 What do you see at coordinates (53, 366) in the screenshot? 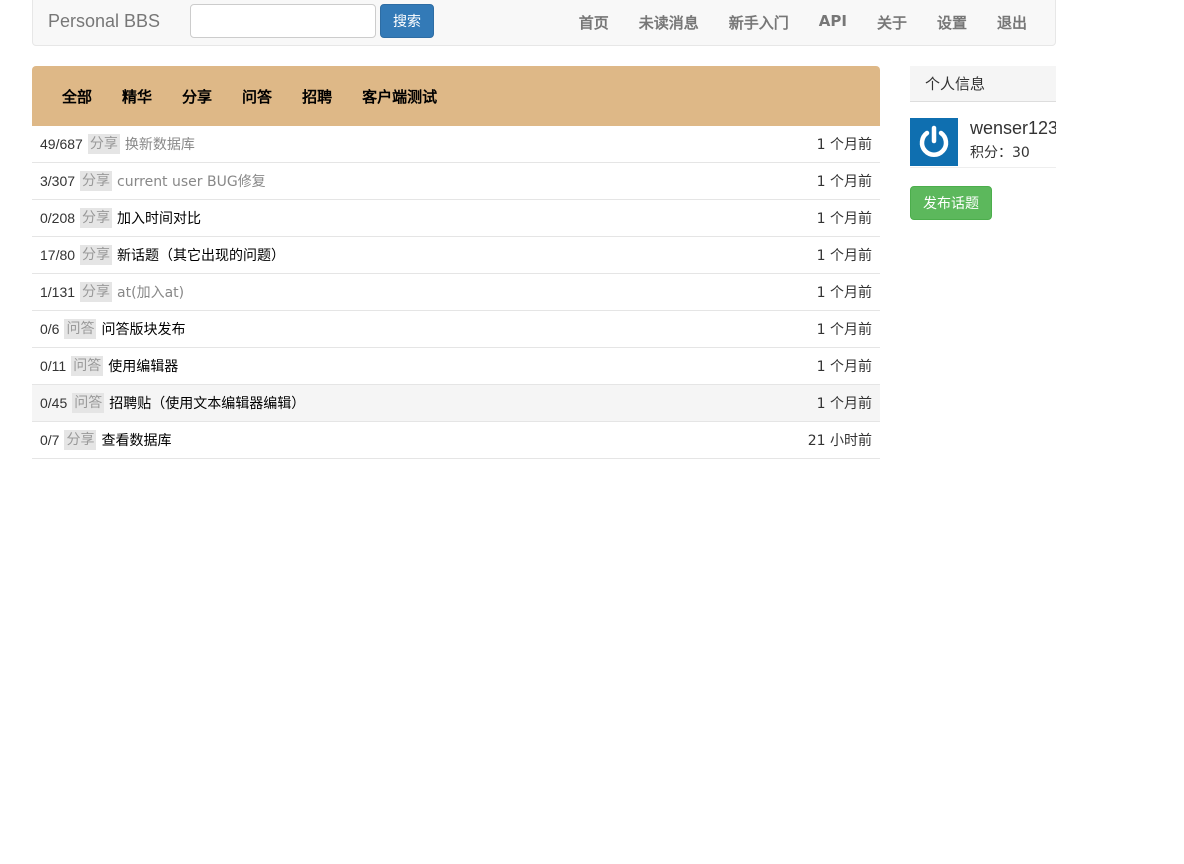
I see `reply-view-count: 0/11` at bounding box center [53, 366].